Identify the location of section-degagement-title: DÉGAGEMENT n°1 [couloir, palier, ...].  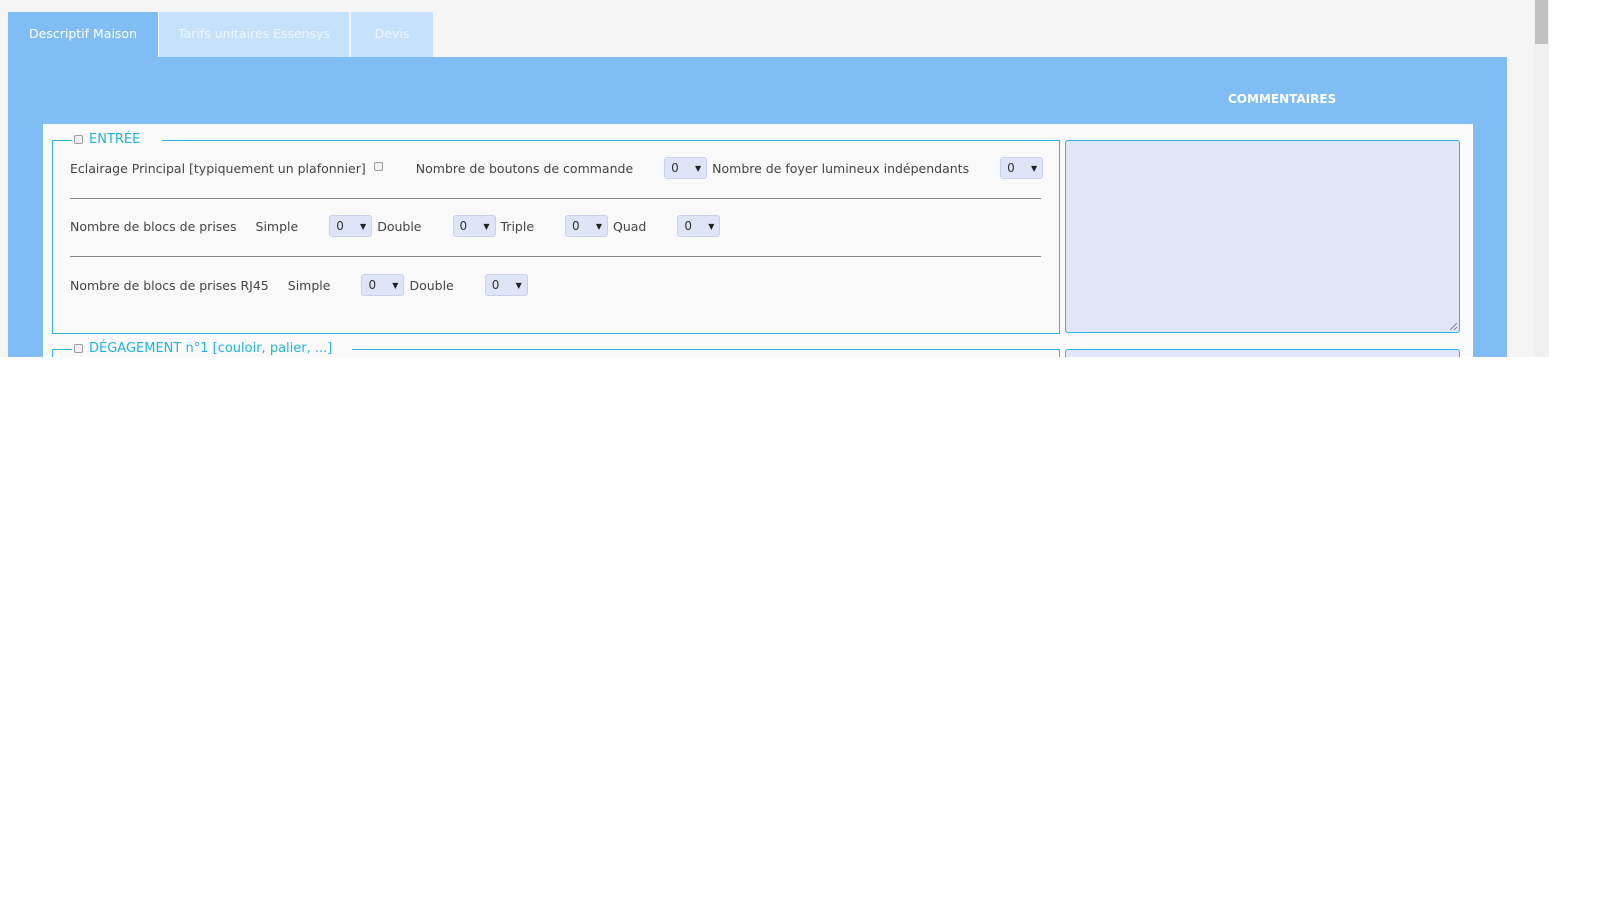
(211, 348).